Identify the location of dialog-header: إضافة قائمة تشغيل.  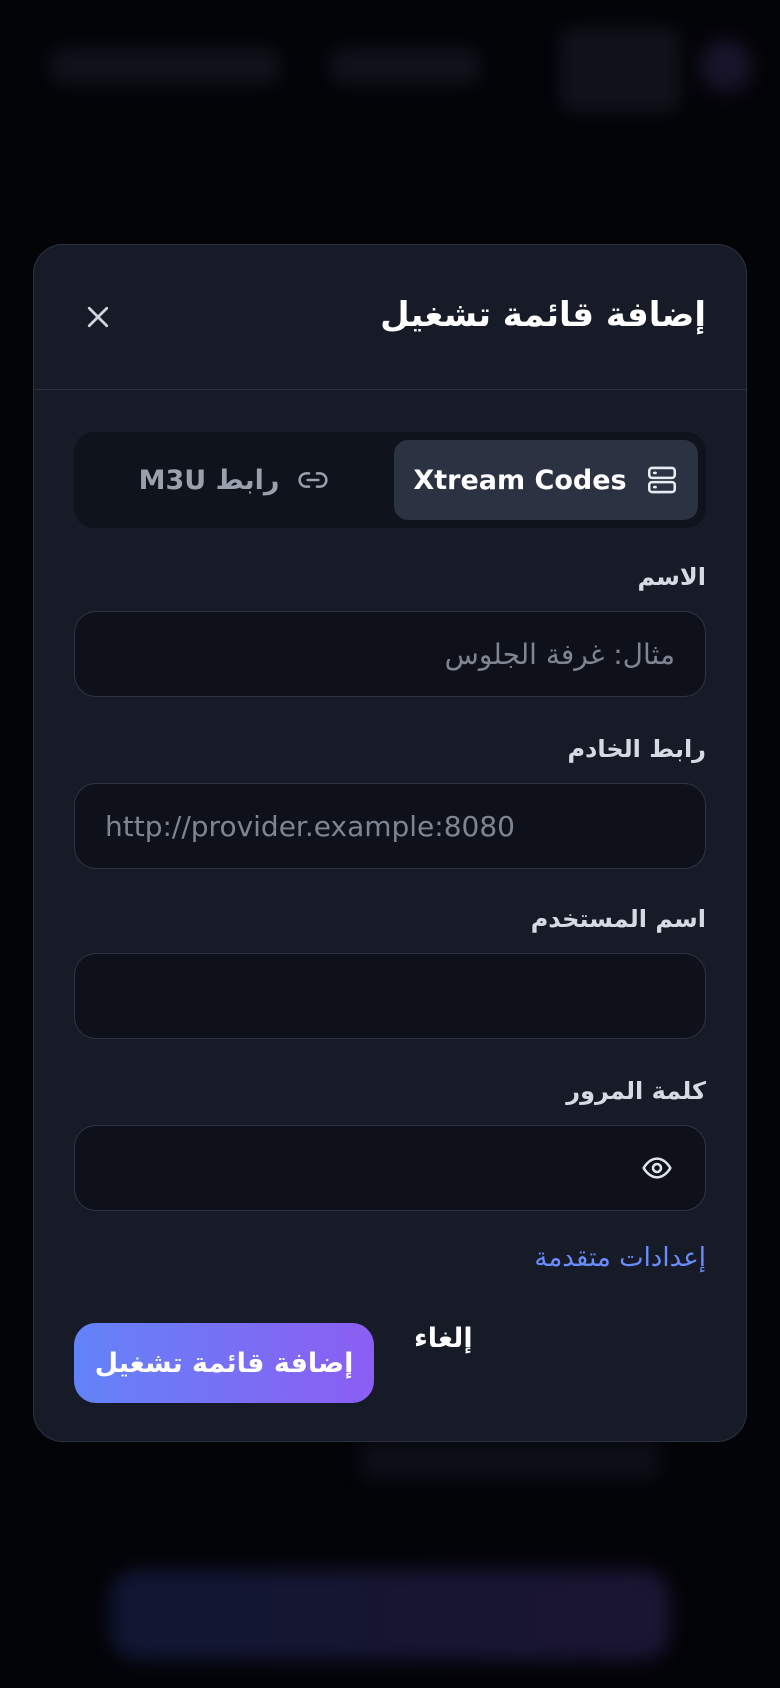
(390, 317).